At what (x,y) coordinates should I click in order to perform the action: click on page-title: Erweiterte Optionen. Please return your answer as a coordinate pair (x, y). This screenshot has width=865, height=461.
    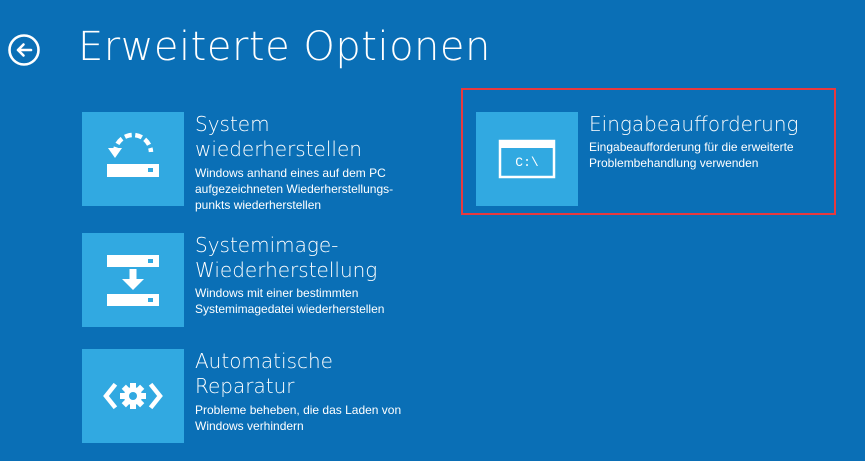
    Looking at the image, I should click on (284, 47).